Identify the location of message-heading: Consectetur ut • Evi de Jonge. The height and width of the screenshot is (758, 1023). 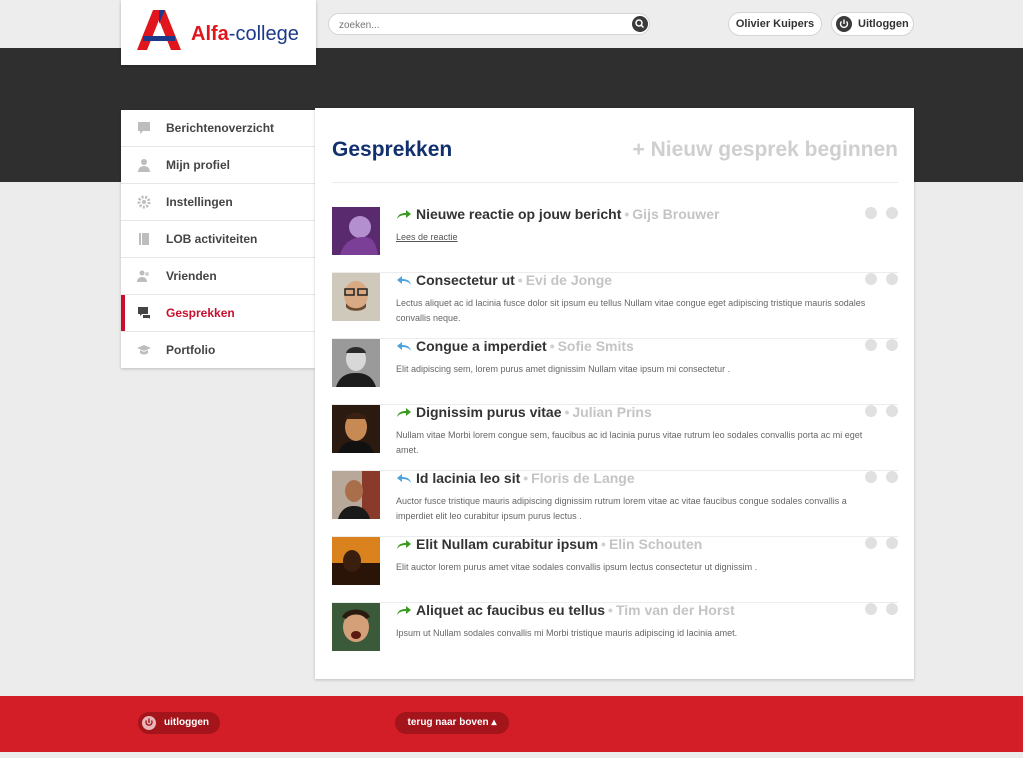
(504, 280).